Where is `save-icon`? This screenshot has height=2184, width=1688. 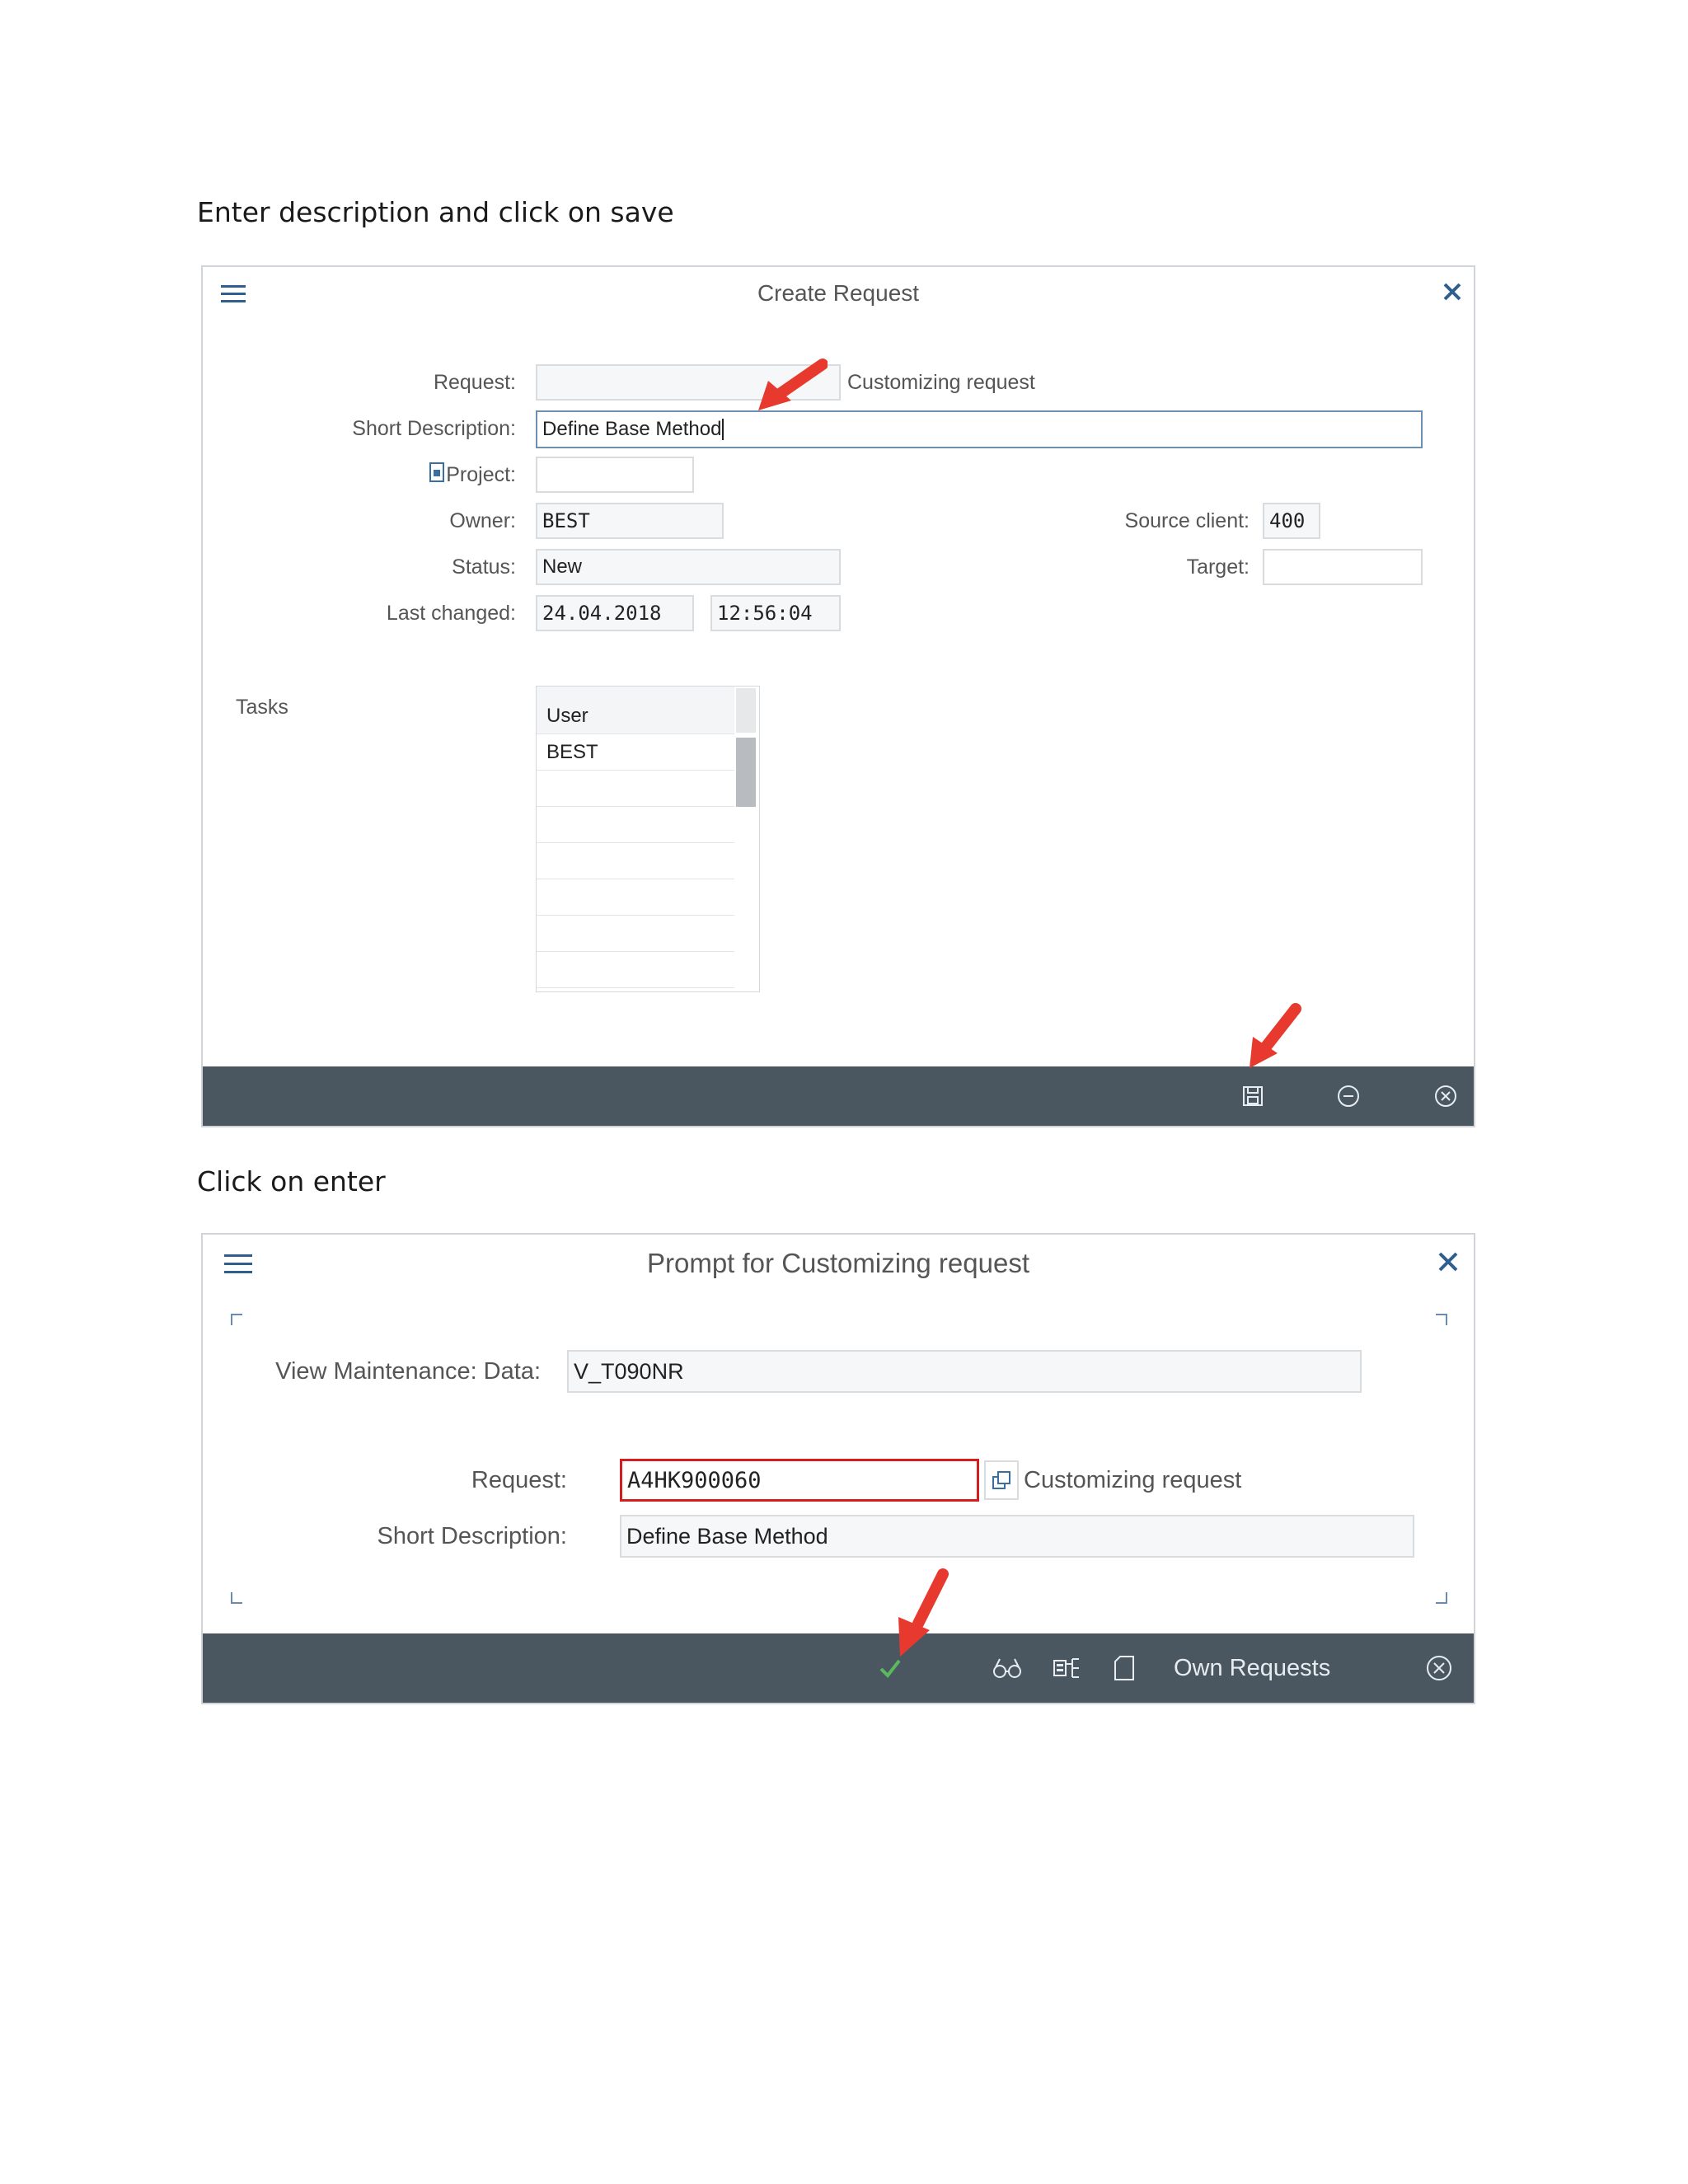 save-icon is located at coordinates (1253, 1096).